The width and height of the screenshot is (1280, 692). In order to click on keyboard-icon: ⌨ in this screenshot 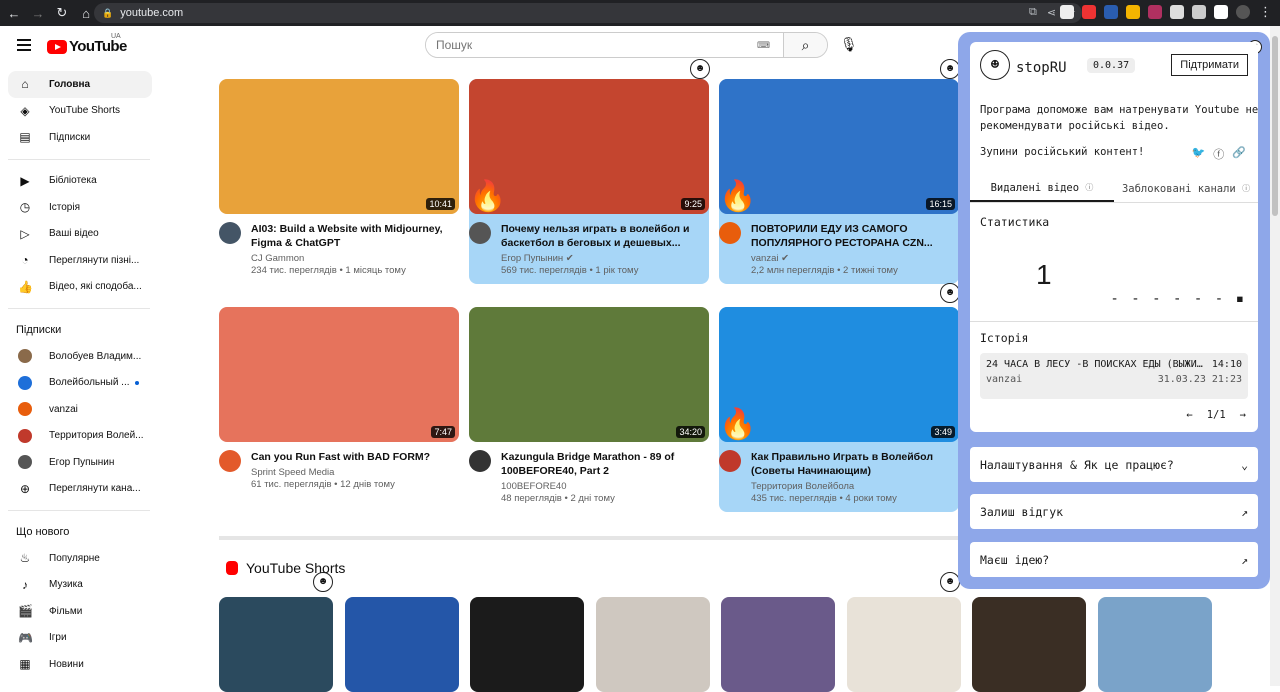, I will do `click(765, 45)`.